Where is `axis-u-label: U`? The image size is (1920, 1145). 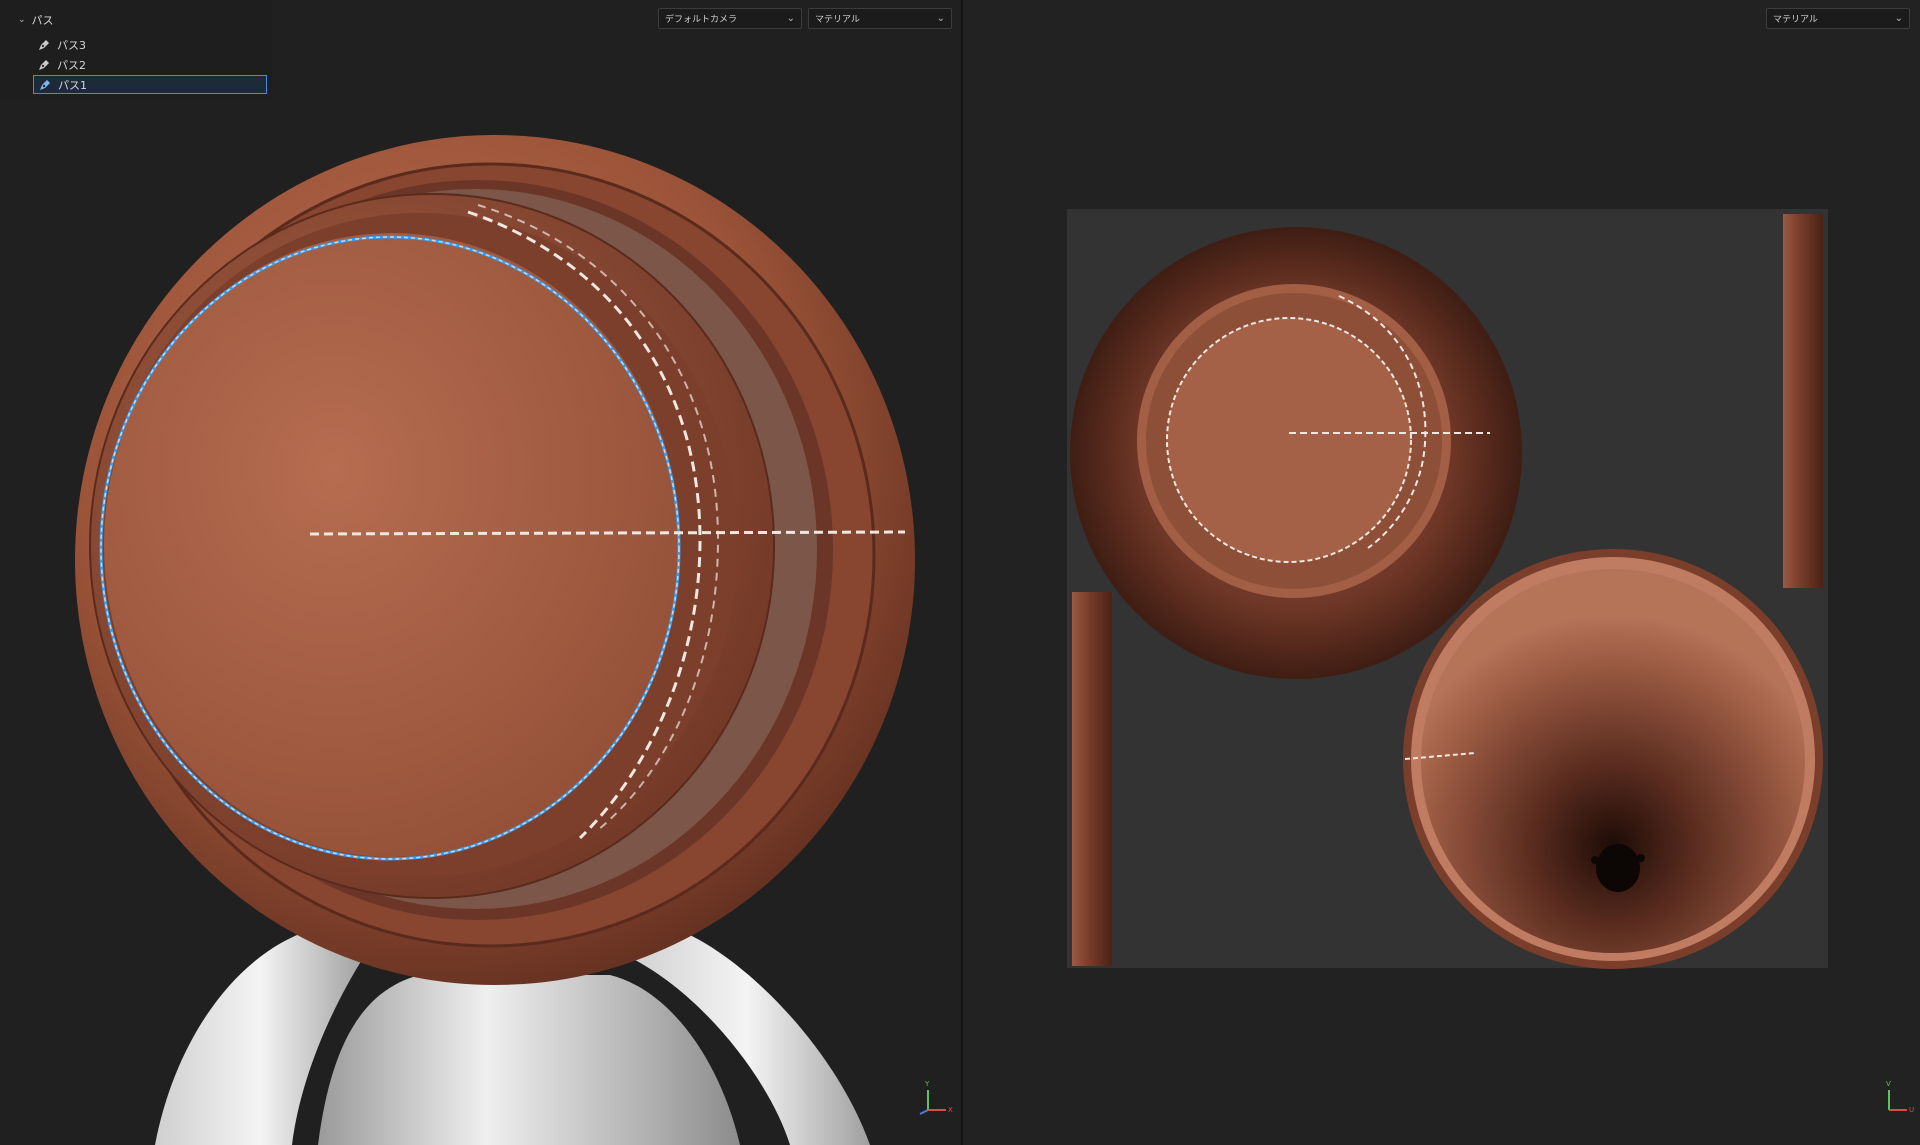
axis-u-label: U is located at coordinates (1912, 1110).